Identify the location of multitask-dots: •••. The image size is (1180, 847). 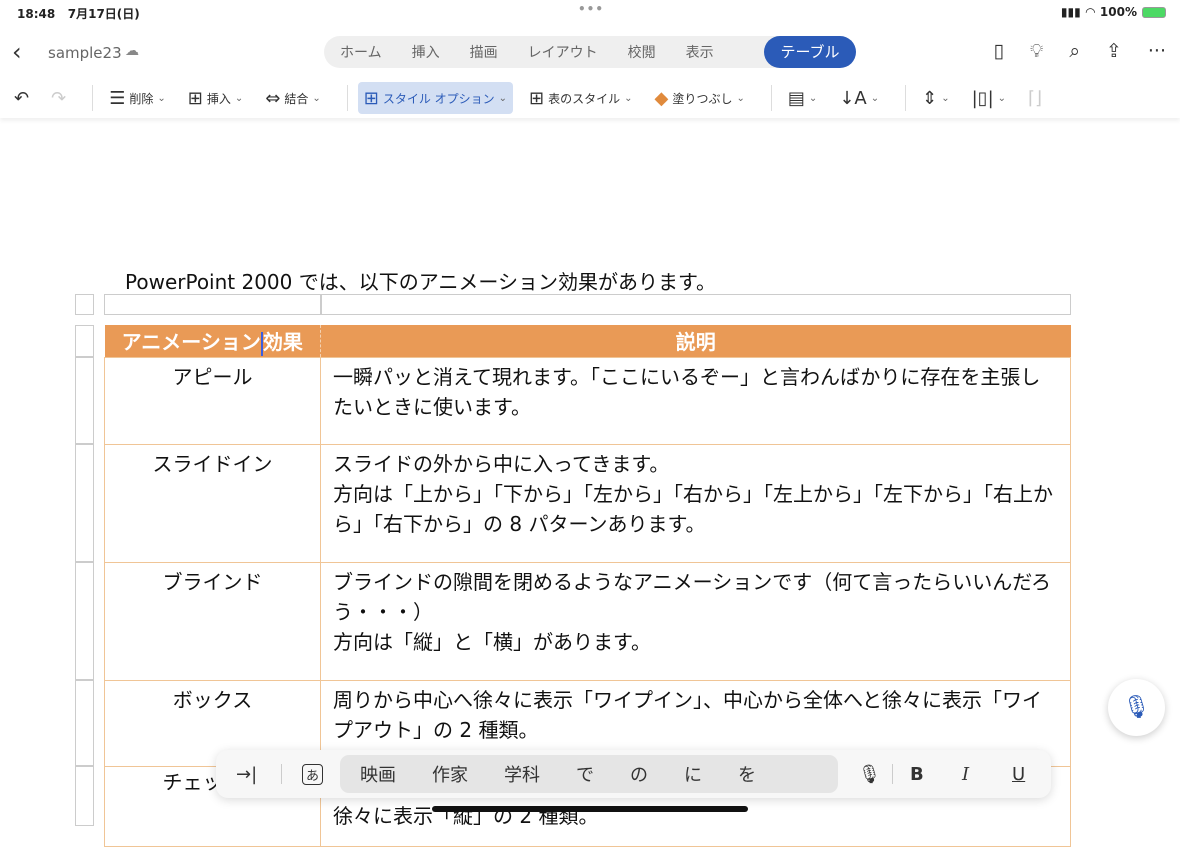
(591, 9).